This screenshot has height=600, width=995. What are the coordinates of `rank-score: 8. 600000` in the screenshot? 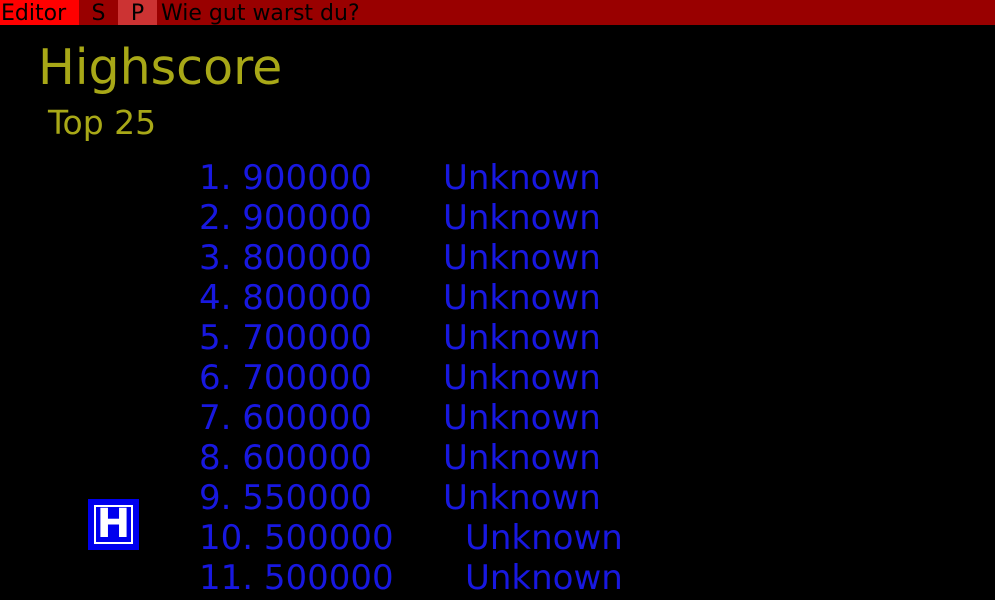 It's located at (285, 458).